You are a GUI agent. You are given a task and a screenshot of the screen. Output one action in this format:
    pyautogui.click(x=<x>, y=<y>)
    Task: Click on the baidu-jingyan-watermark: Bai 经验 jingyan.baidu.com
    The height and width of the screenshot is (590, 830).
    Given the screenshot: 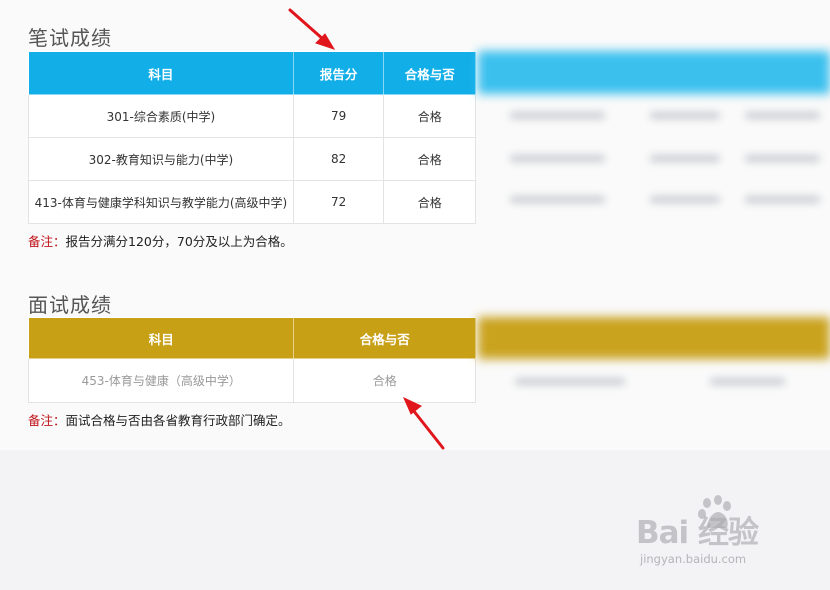 What is the action you would take?
    pyautogui.click(x=716, y=535)
    